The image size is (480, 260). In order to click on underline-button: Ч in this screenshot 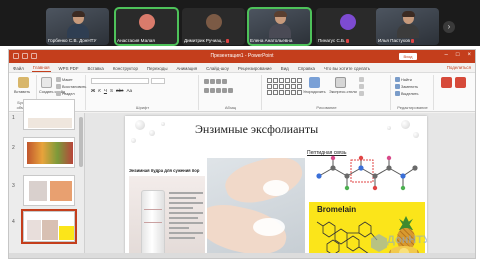, I will do `click(105, 90)`.